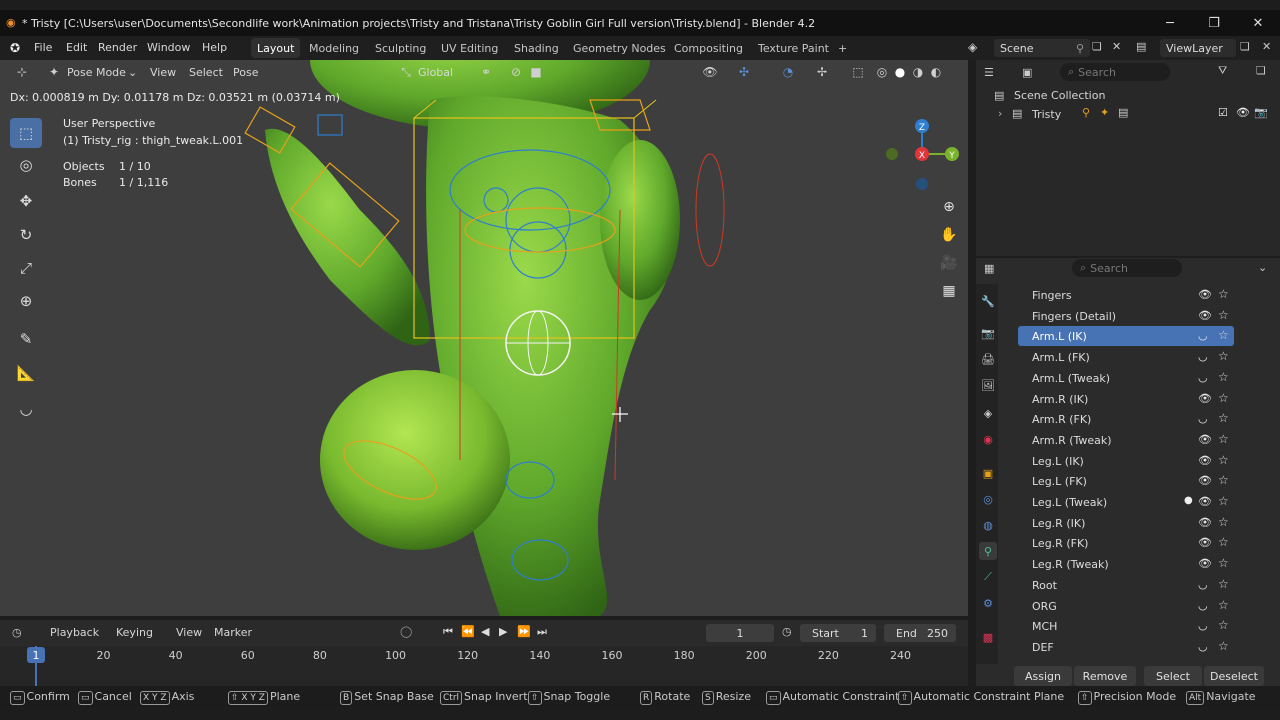  What do you see at coordinates (468, 631) in the screenshot?
I see `prev-keyframe-icon: ⏪` at bounding box center [468, 631].